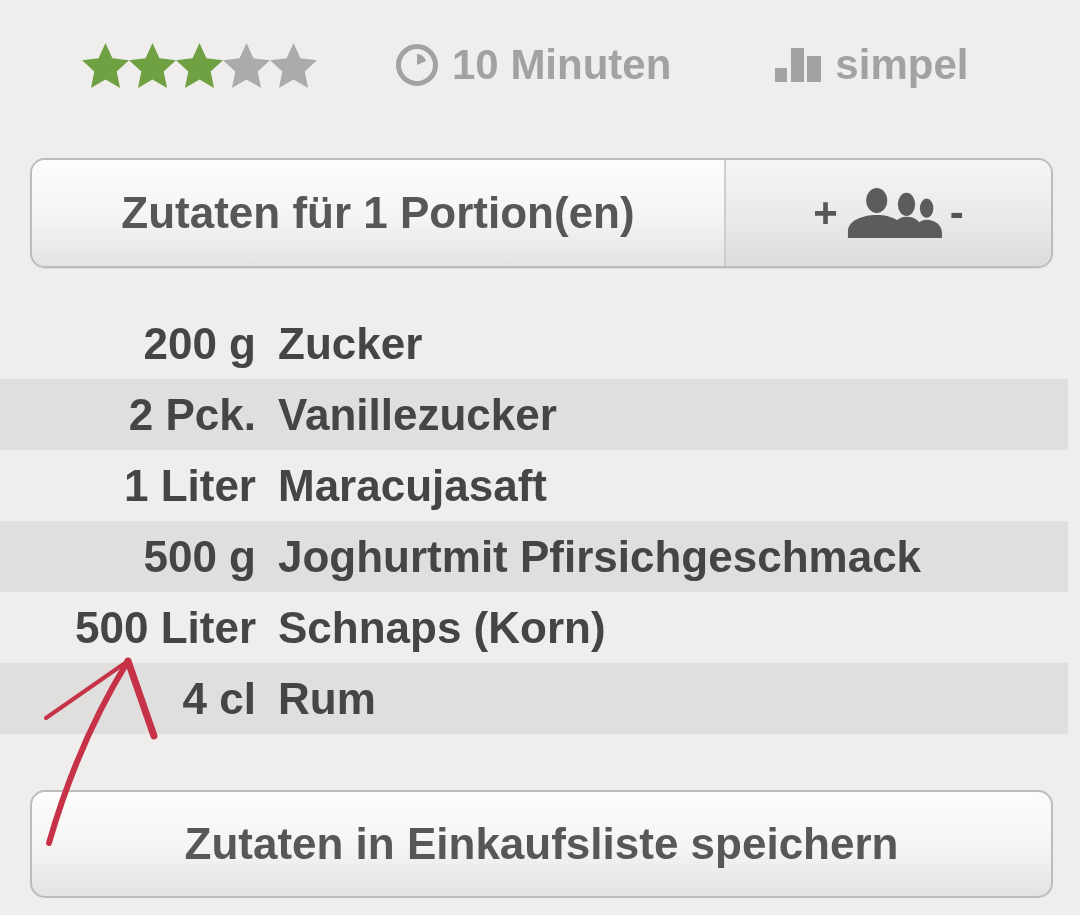  I want to click on clock-icon, so click(417, 65).